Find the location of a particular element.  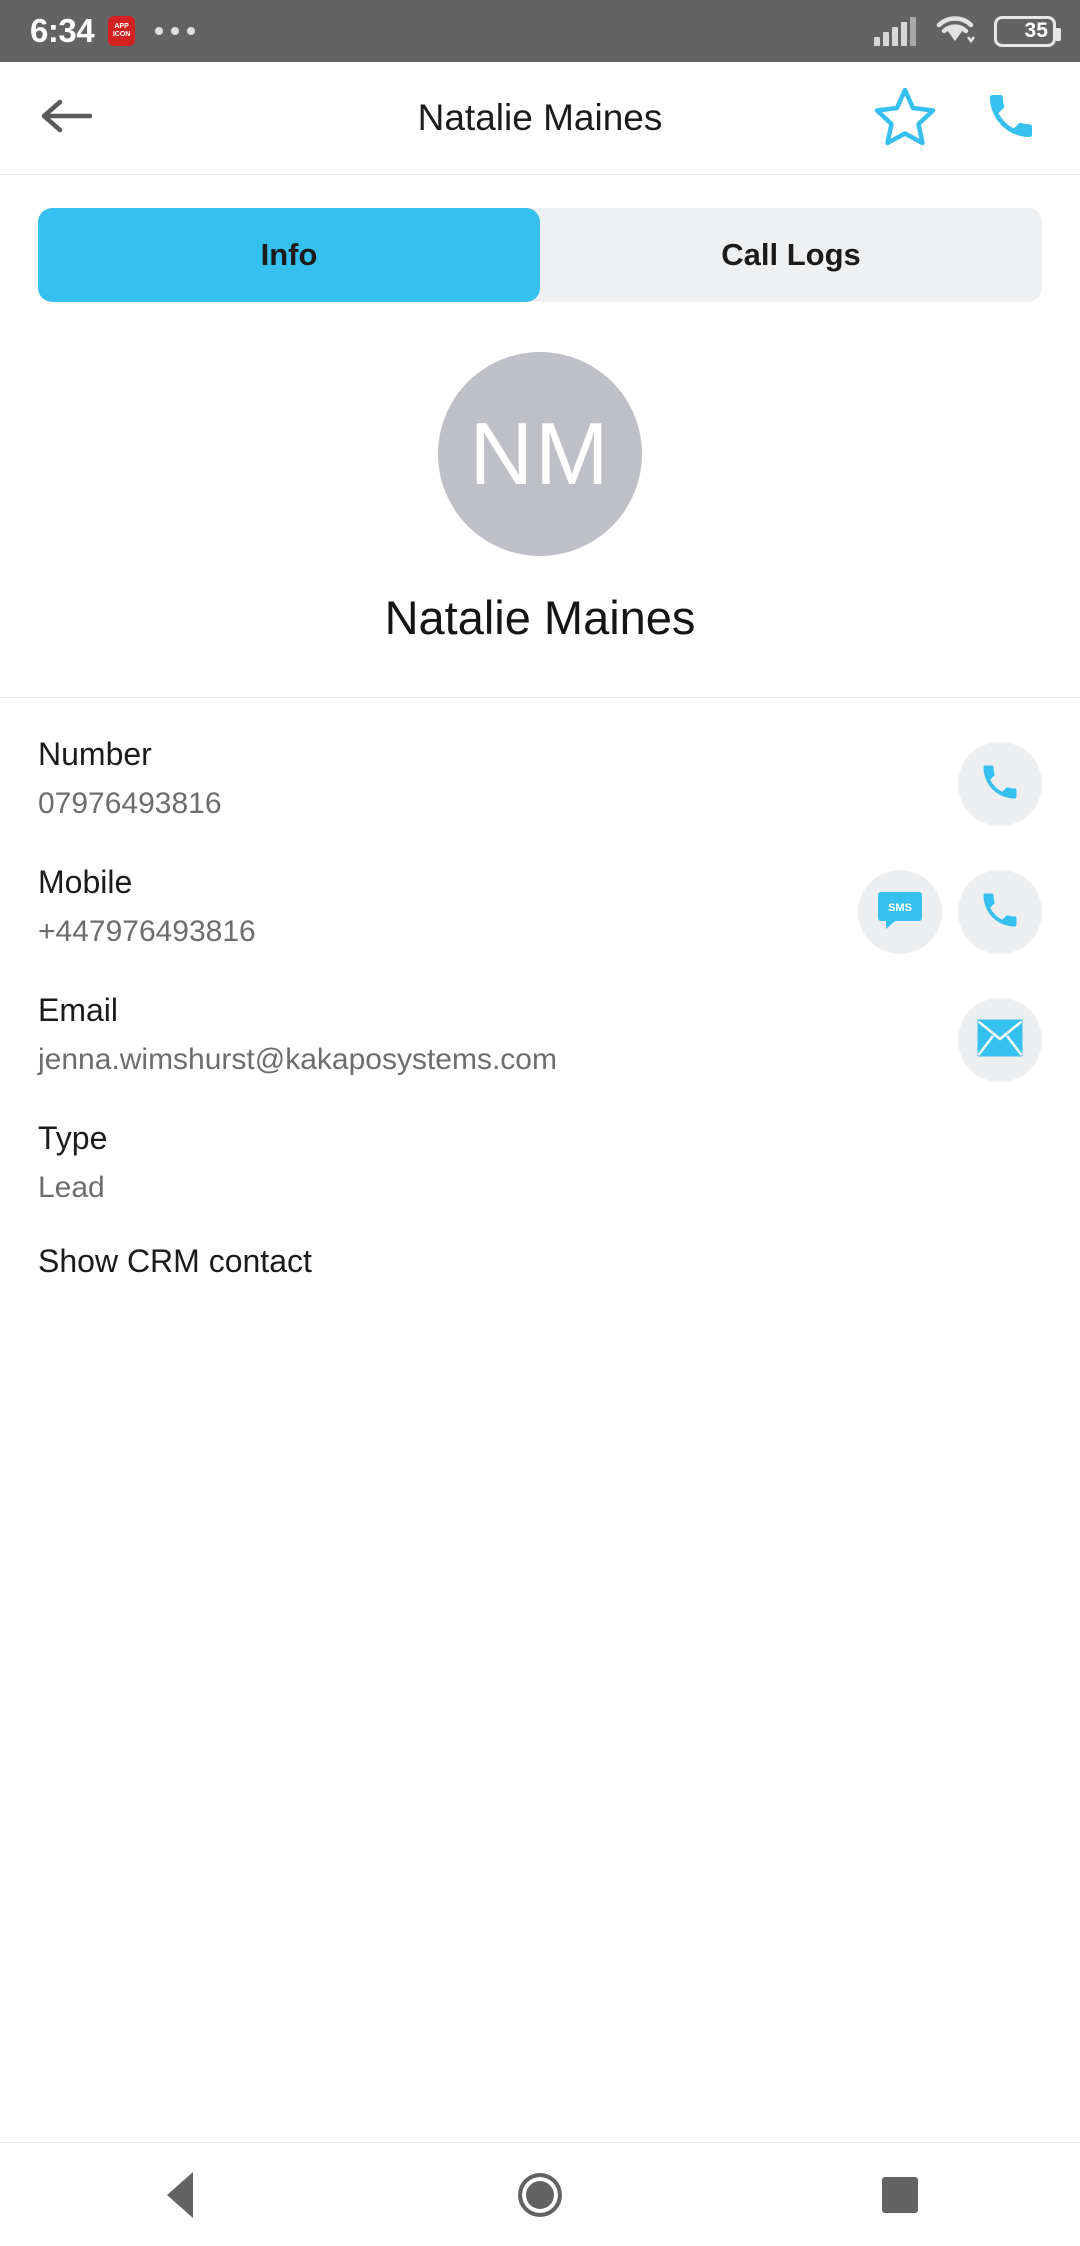

app-bar-actions is located at coordinates (958, 118).